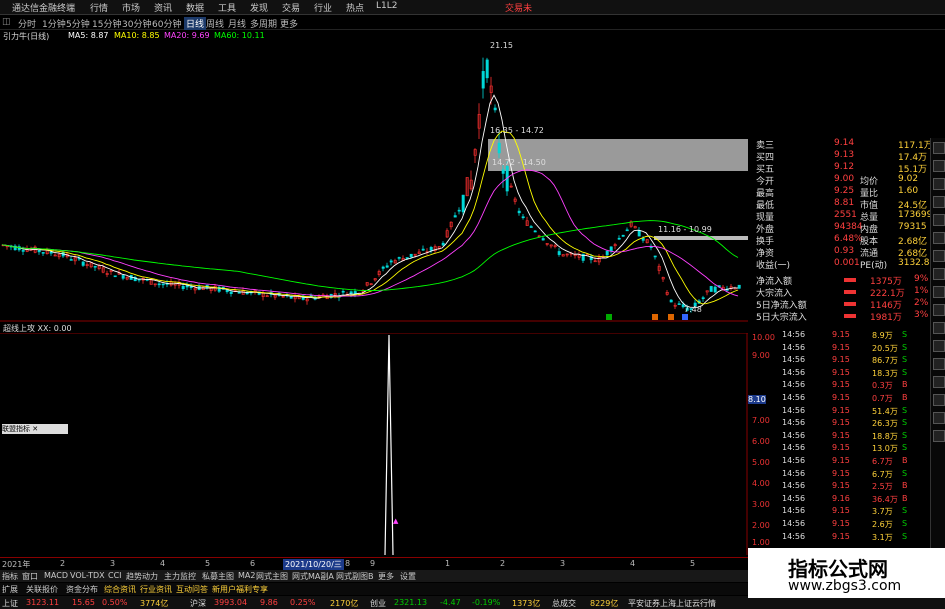  Describe the element at coordinates (227, 7) in the screenshot. I see `menu-tools: 工具` at that location.